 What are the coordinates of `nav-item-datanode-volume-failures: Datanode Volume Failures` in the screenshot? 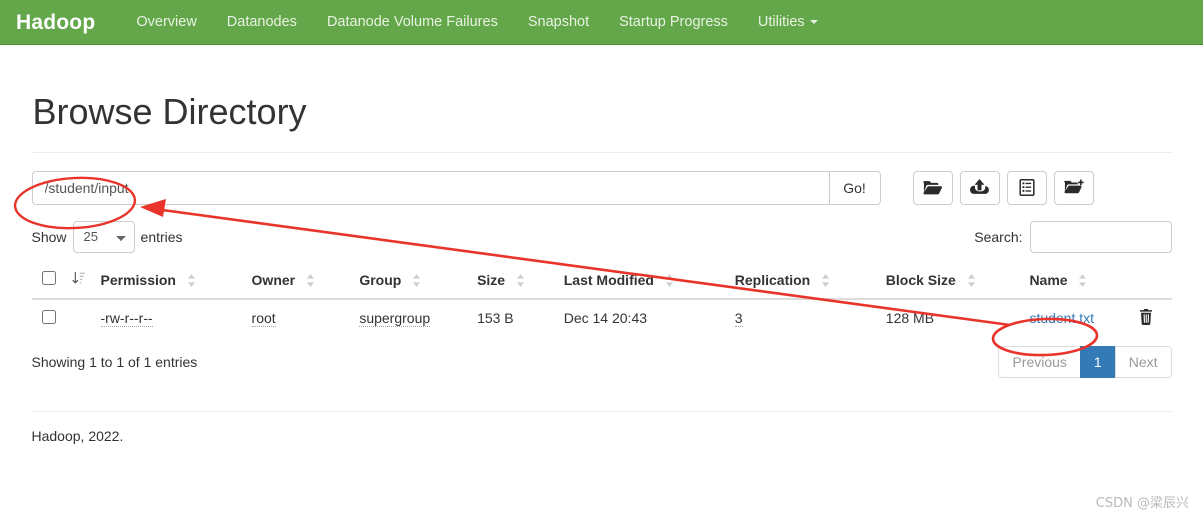 It's located at (412, 22).